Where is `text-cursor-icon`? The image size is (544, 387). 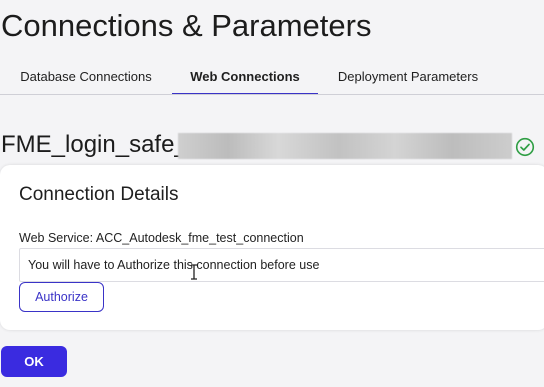 text-cursor-icon is located at coordinates (194, 272).